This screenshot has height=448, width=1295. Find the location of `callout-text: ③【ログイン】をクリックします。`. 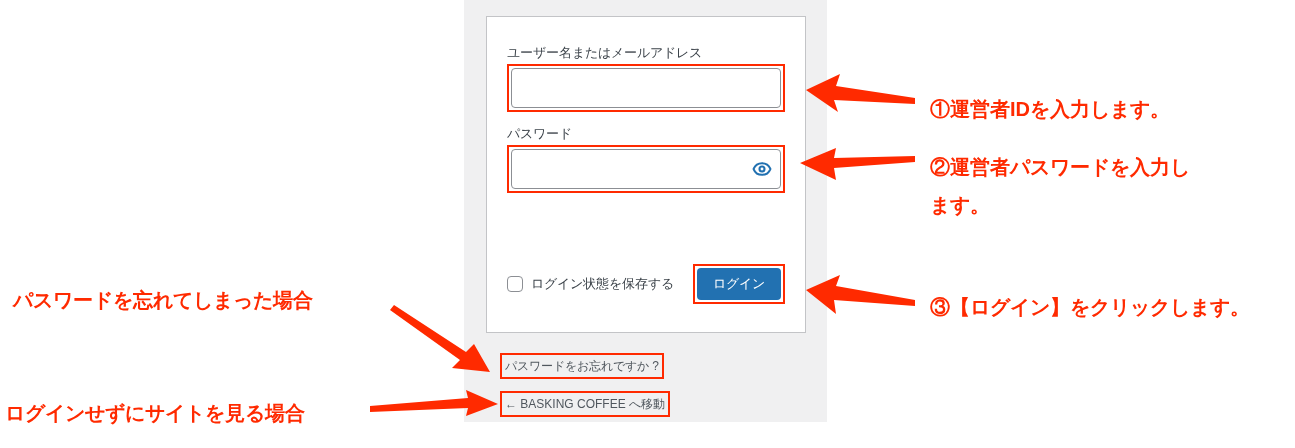

callout-text: ③【ログイン】をクリックします。 is located at coordinates (1090, 307).